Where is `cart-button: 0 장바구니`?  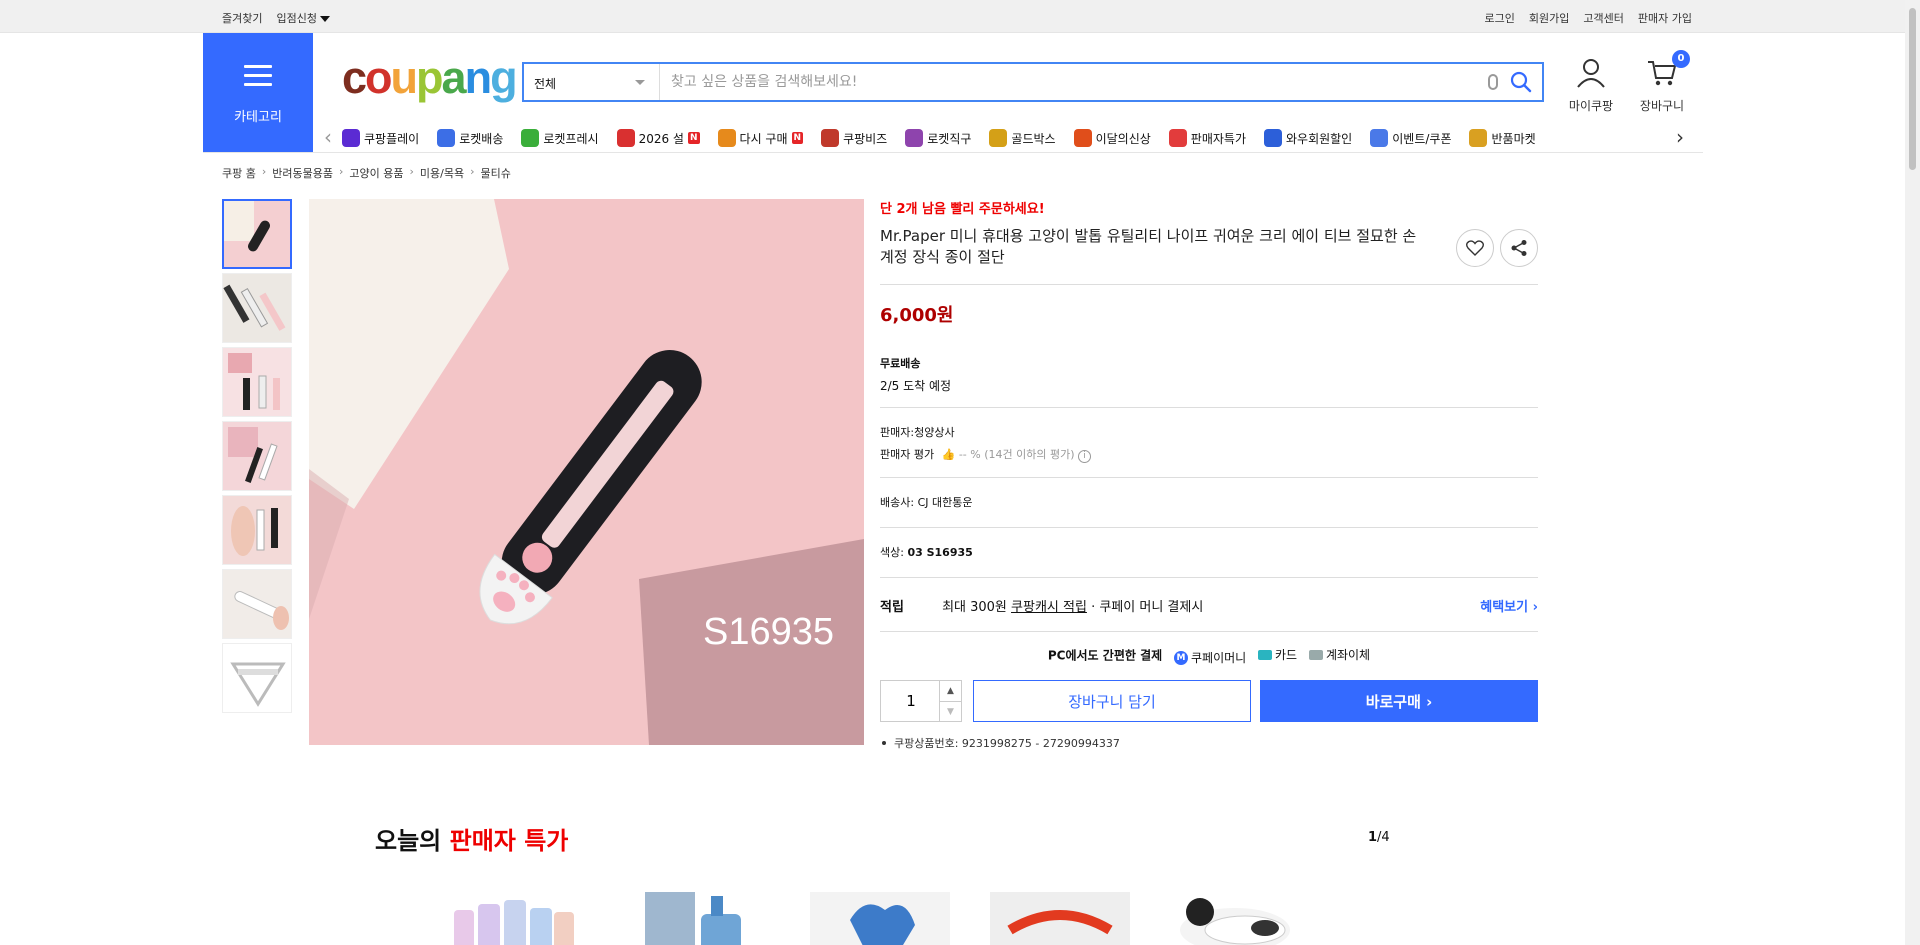 cart-button: 0 장바구니 is located at coordinates (1662, 82).